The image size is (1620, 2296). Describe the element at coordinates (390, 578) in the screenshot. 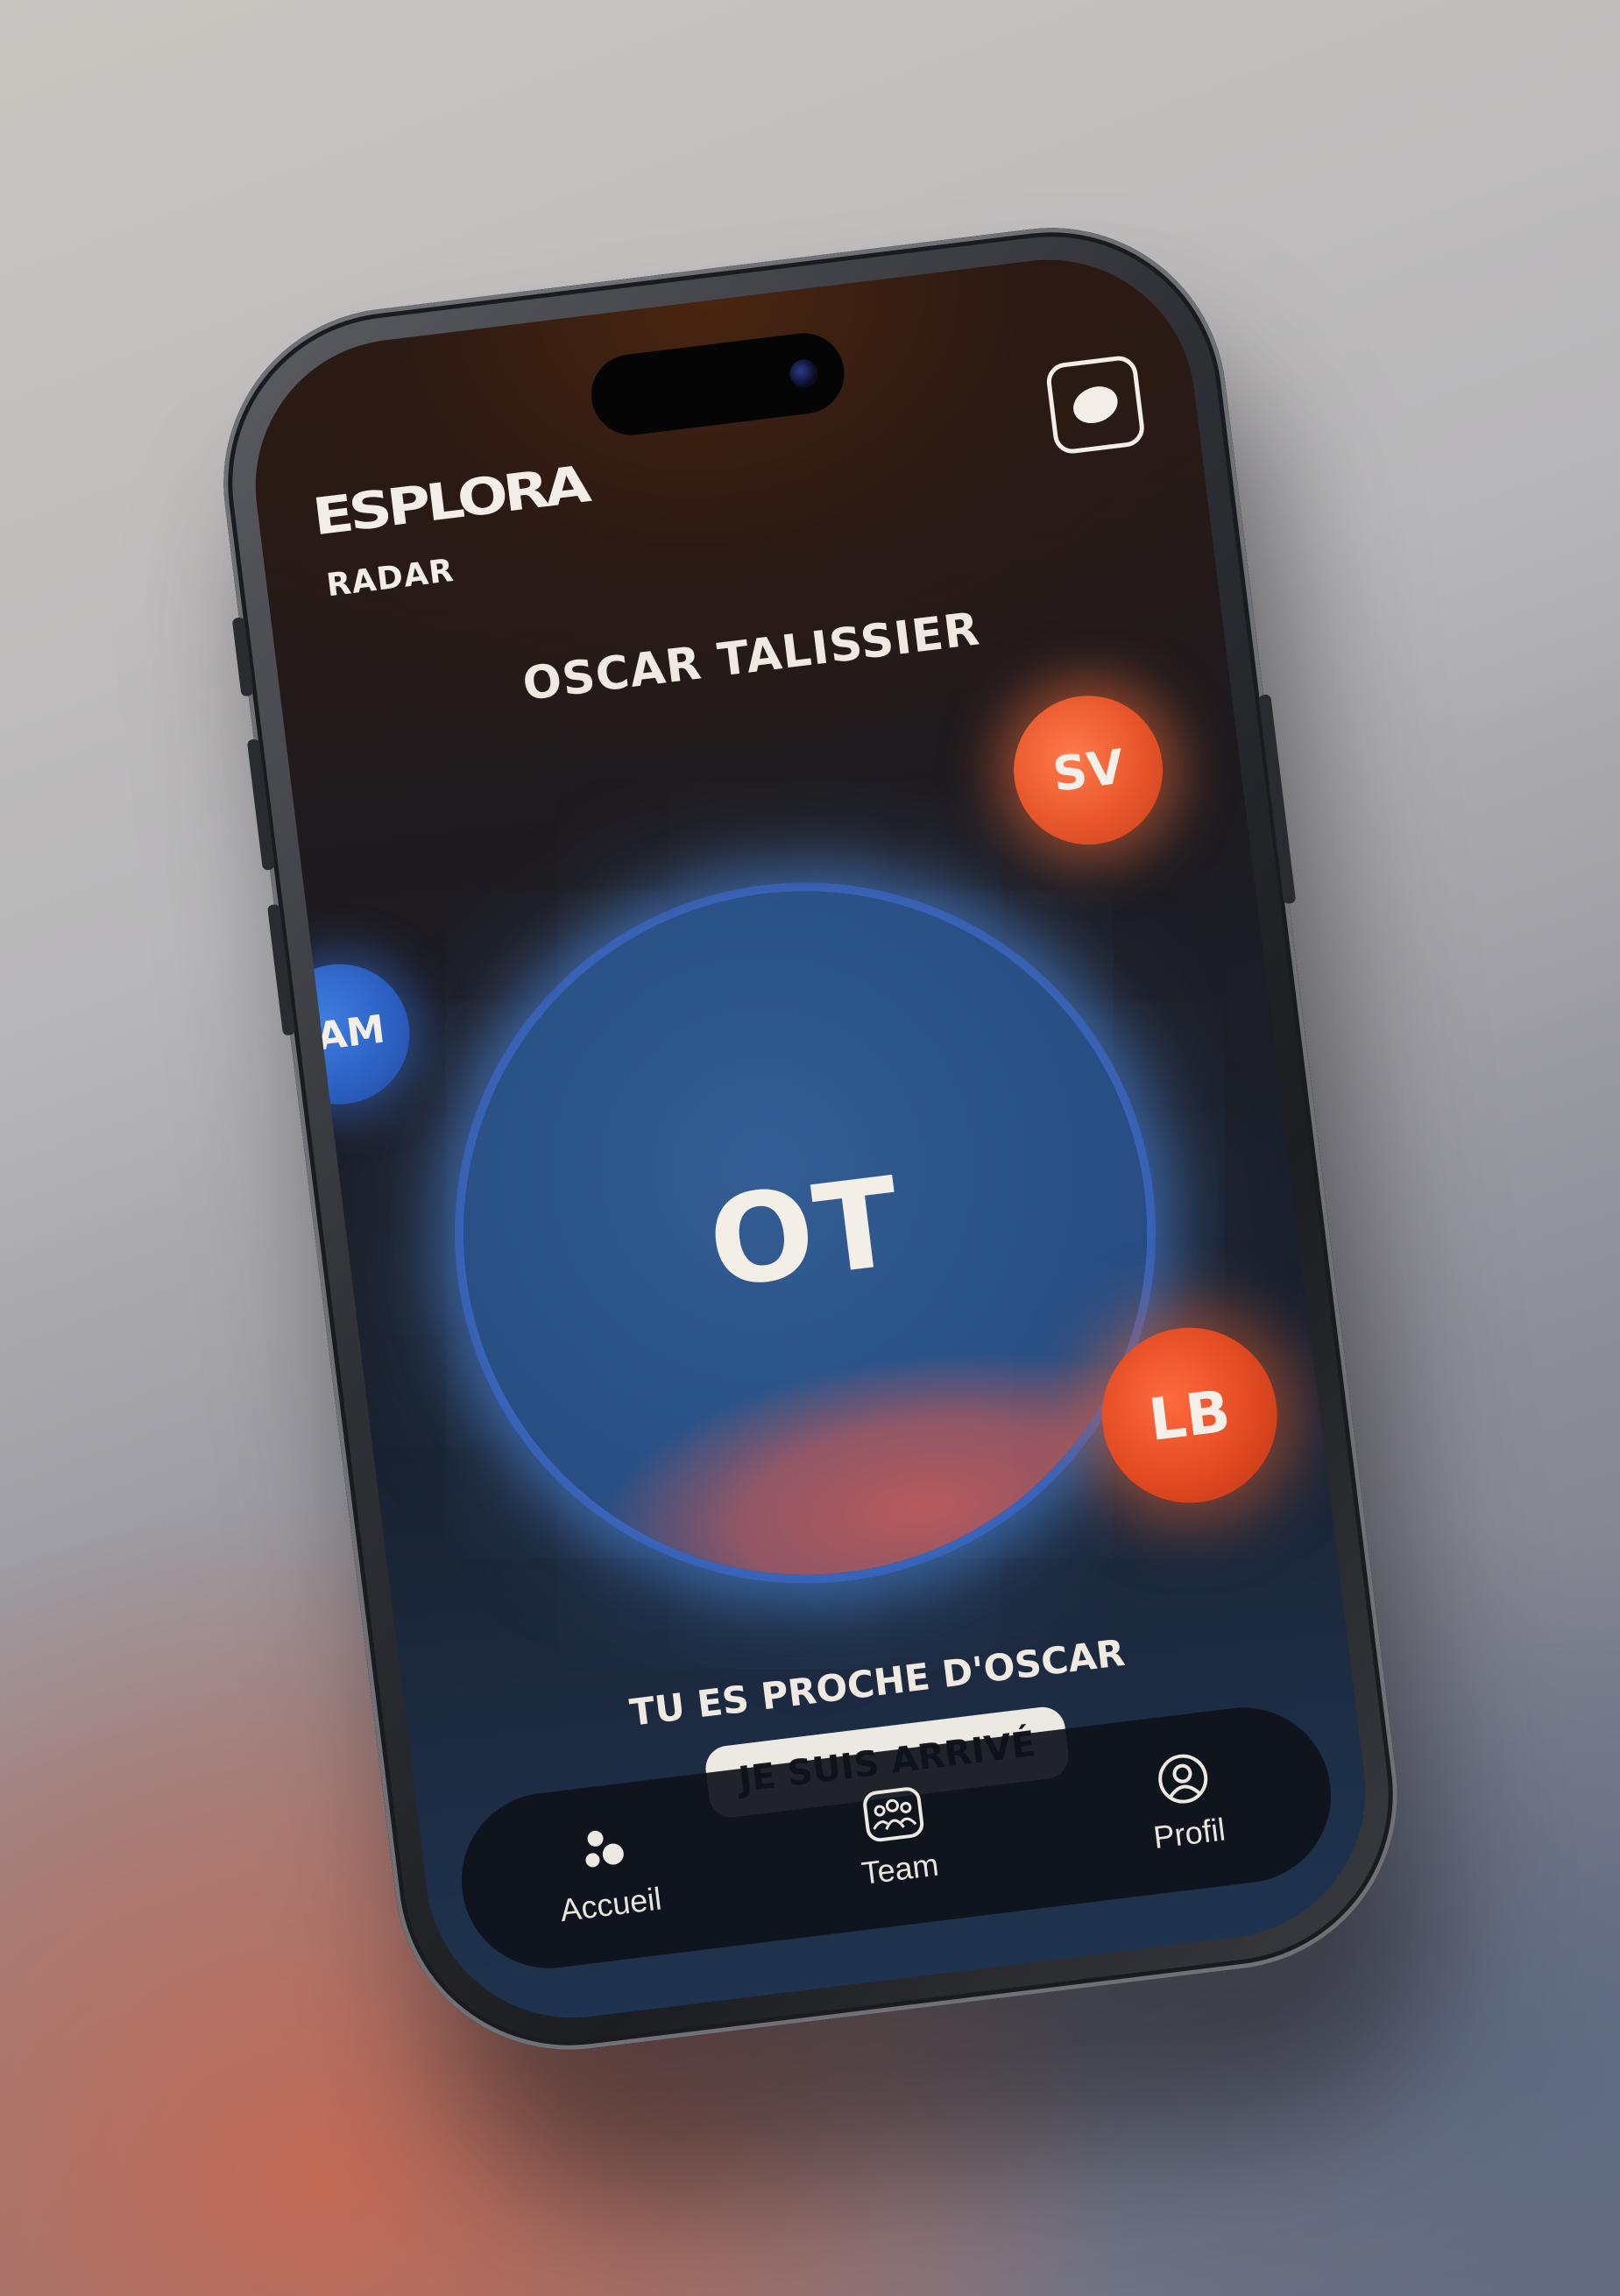

I see `section-title: RADAR` at that location.